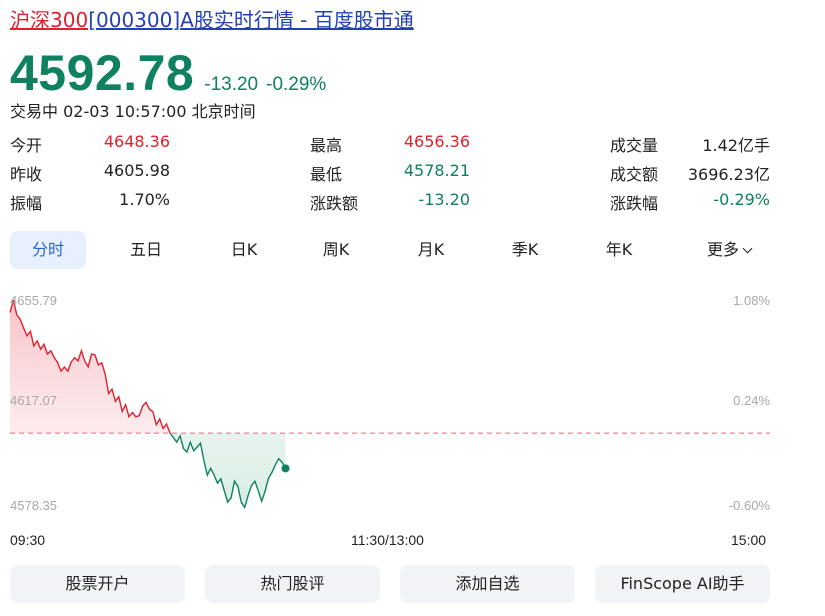 The height and width of the screenshot is (616, 825). Describe the element at coordinates (751, 400) in the screenshot. I see `y-label-right-mid: 0.24%` at that location.